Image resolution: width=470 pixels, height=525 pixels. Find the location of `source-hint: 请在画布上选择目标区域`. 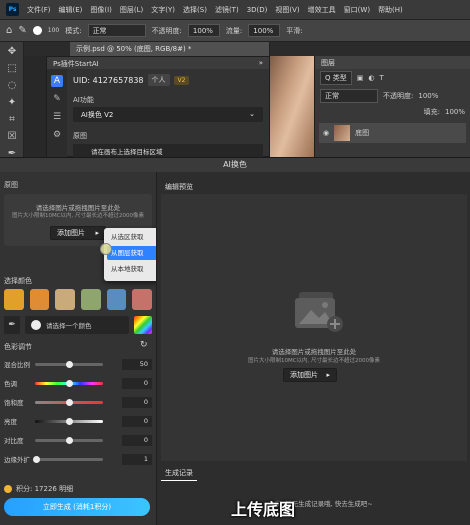

source-hint: 请在画布上选择目标区域 is located at coordinates (168, 150).